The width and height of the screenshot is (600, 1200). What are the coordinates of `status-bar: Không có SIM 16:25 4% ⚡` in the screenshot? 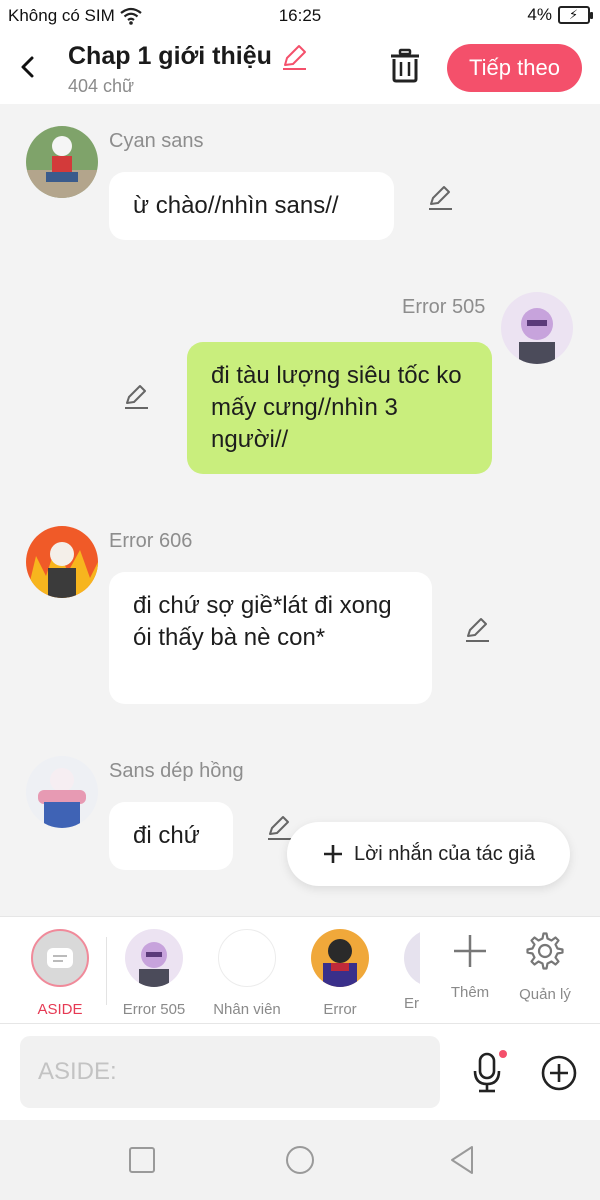 It's located at (300, 16).